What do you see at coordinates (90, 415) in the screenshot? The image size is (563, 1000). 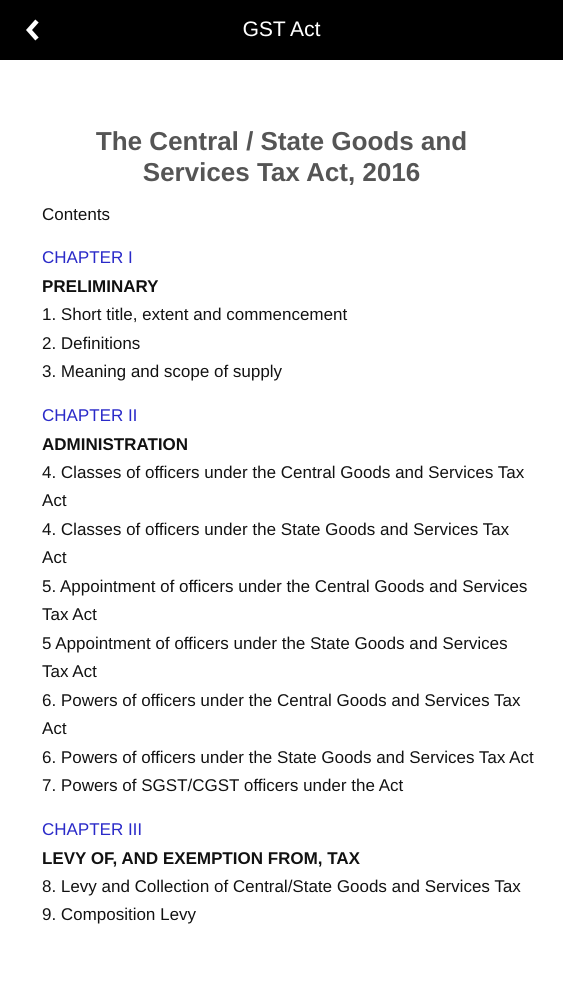 I see `chapter-link: CHAPTER II` at bounding box center [90, 415].